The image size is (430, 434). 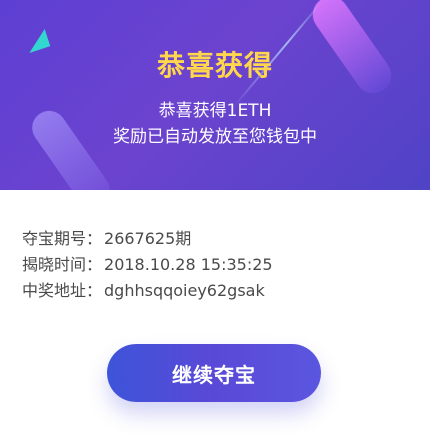 What do you see at coordinates (148, 238) in the screenshot?
I see `draw-number-value: 2667625期` at bounding box center [148, 238].